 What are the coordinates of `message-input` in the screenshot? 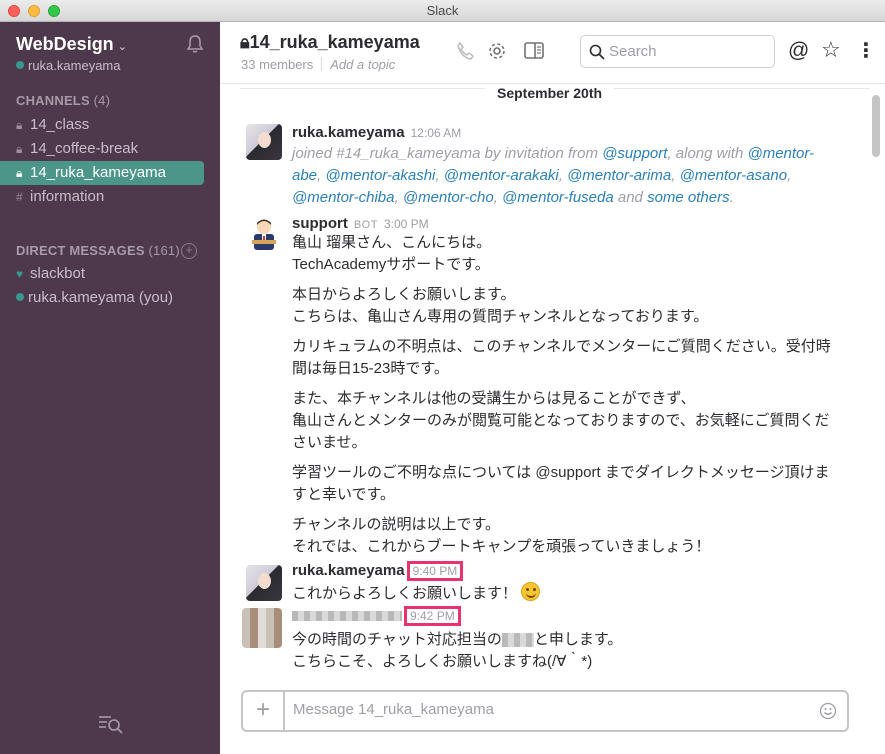 It's located at (543, 709).